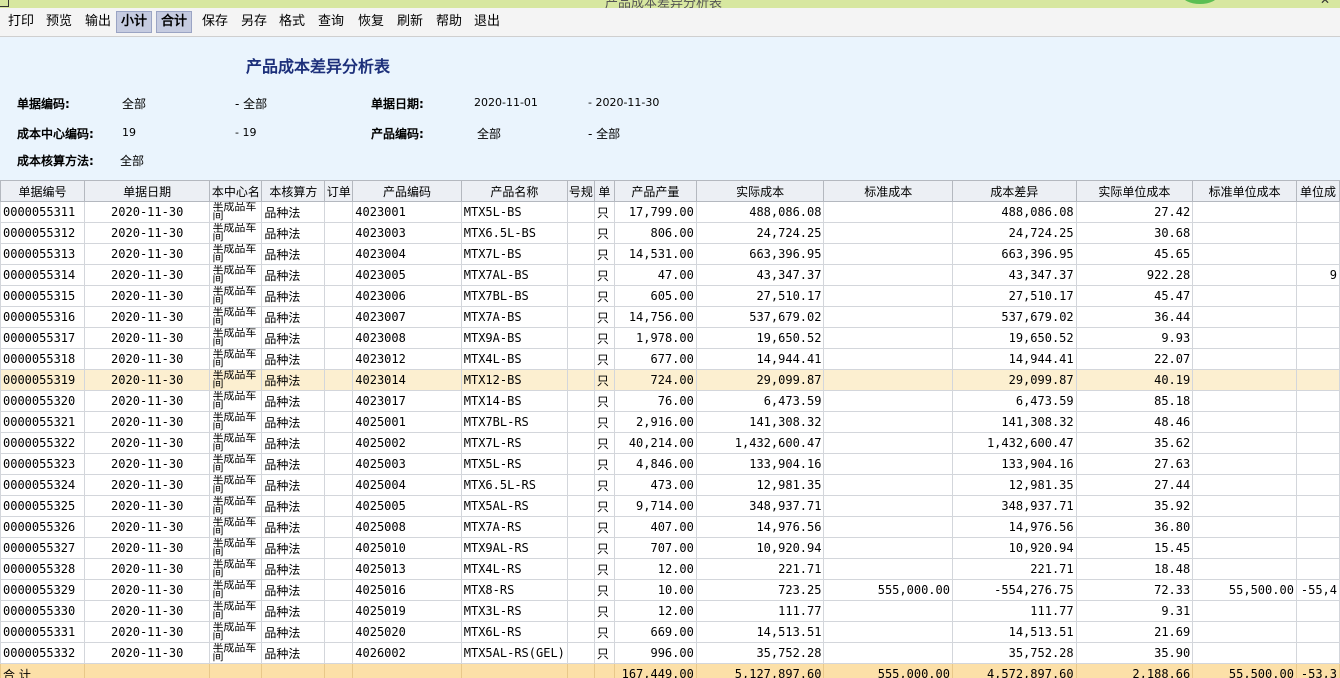 The image size is (1340, 678). Describe the element at coordinates (1014, 191) in the screenshot. I see `column-header-12: 成本差异` at that location.